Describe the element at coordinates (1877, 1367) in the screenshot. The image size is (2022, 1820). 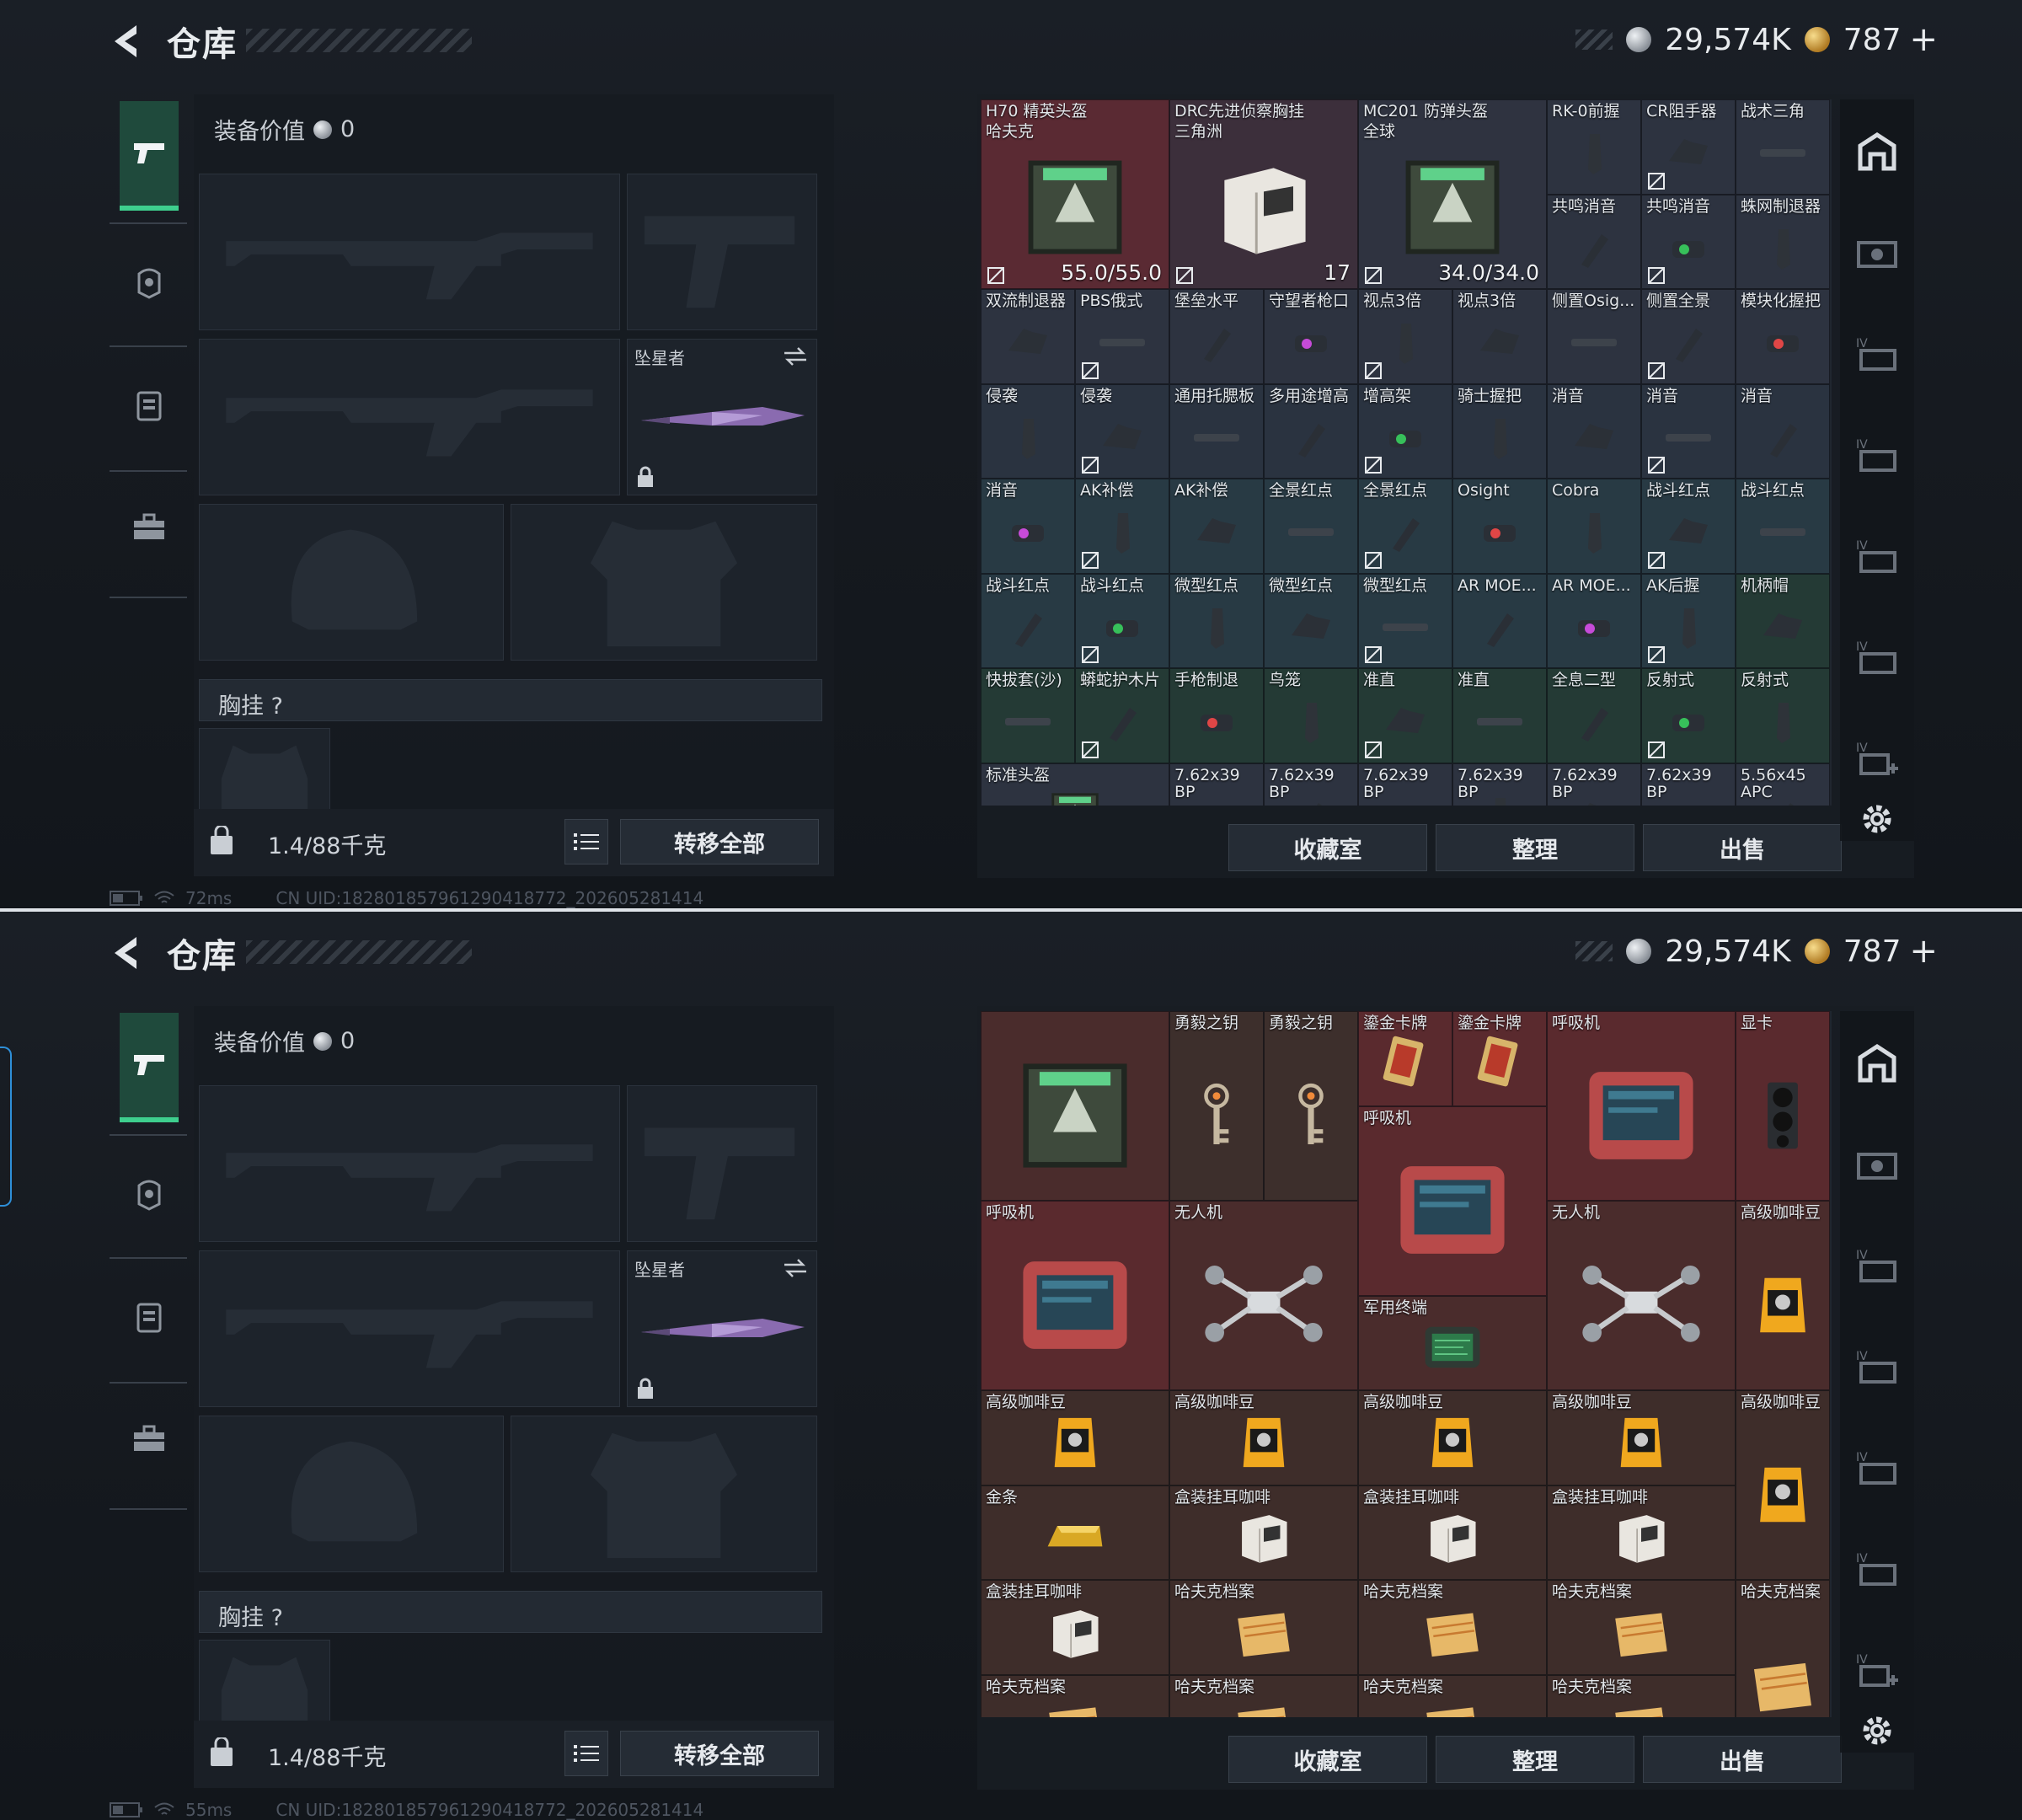
I see `storage-page-3: IV` at that location.